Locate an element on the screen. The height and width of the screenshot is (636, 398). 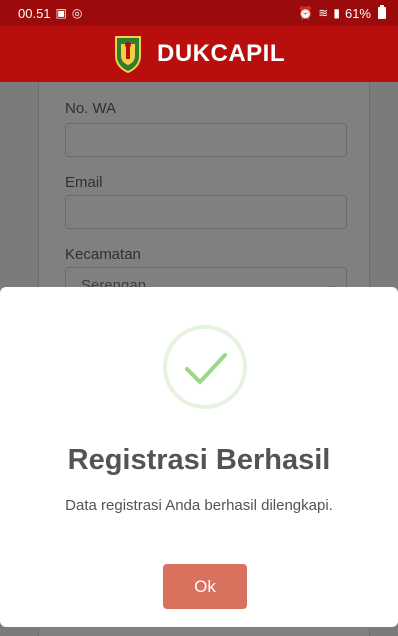
form-bottom-edge is located at coordinates (204, 631).